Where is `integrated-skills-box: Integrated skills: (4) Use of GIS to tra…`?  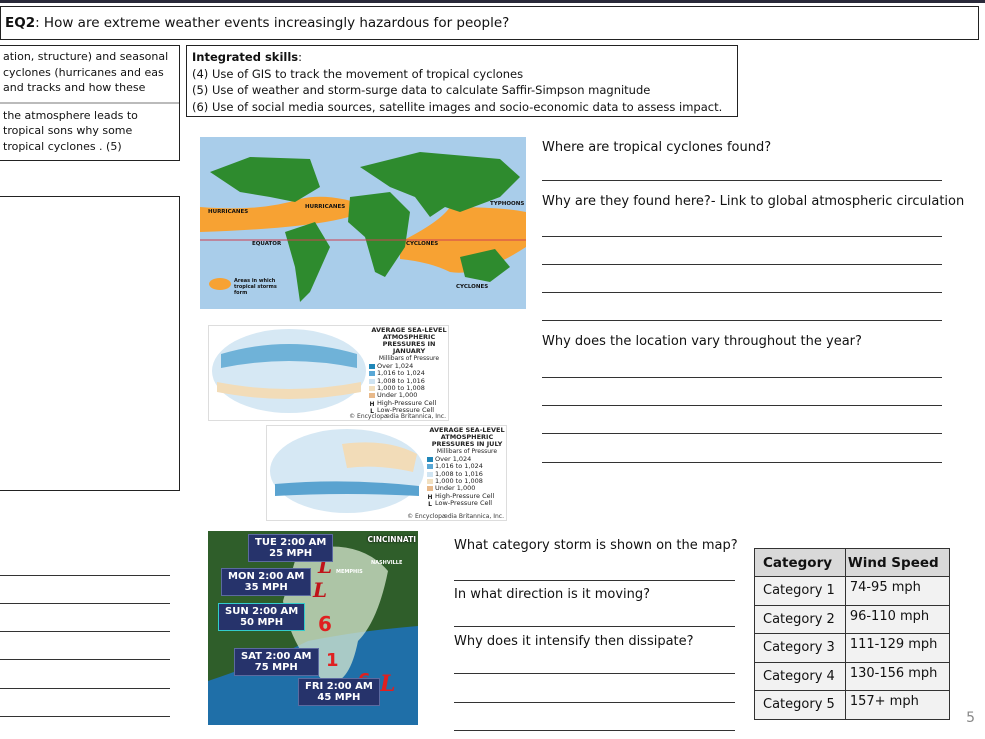
integrated-skills-box: Integrated skills: (4) Use of GIS to tra… is located at coordinates (462, 81).